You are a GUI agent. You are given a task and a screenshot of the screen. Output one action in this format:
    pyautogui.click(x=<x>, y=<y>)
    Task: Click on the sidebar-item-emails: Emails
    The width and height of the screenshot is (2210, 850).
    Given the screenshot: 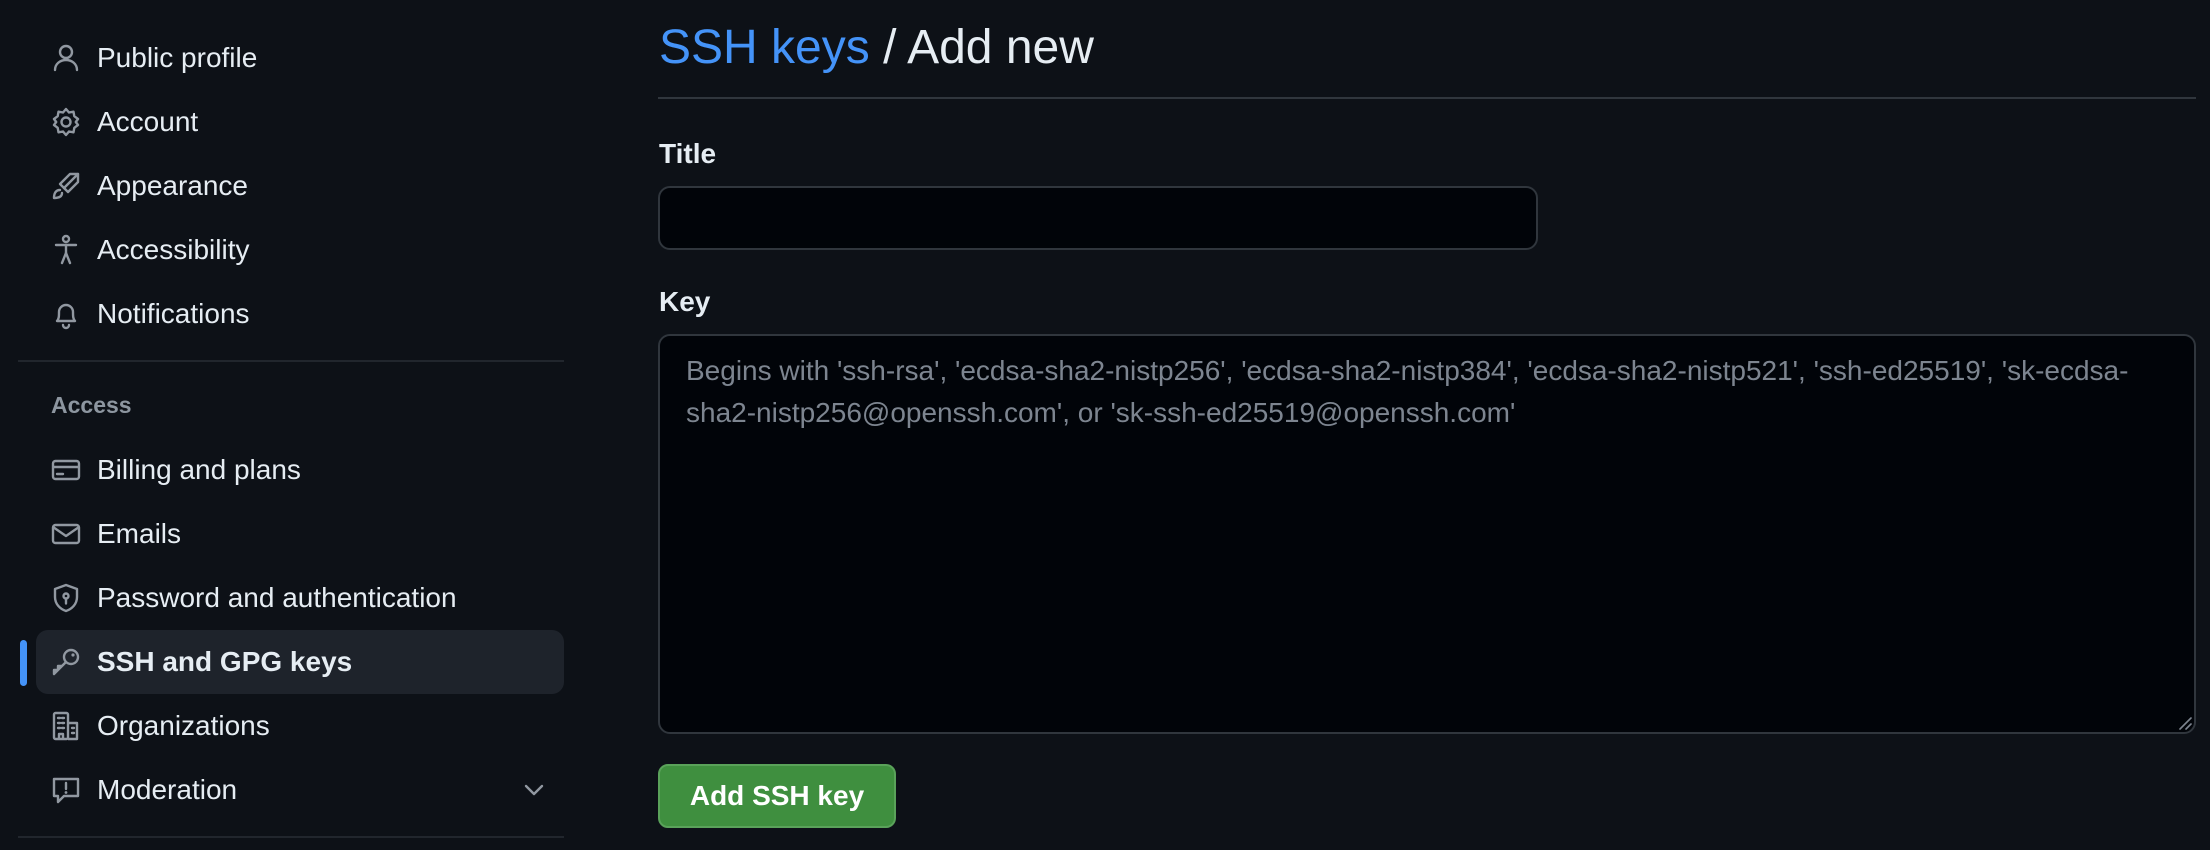 What is the action you would take?
    pyautogui.click(x=300, y=534)
    